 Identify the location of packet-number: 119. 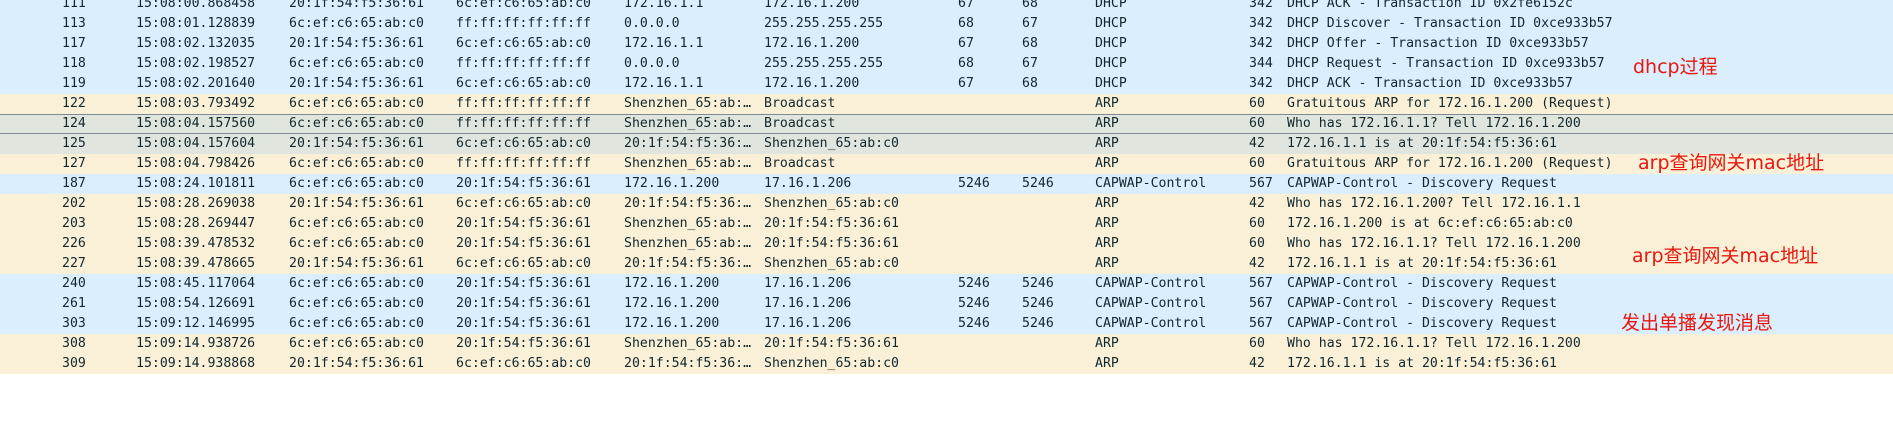
(74, 83).